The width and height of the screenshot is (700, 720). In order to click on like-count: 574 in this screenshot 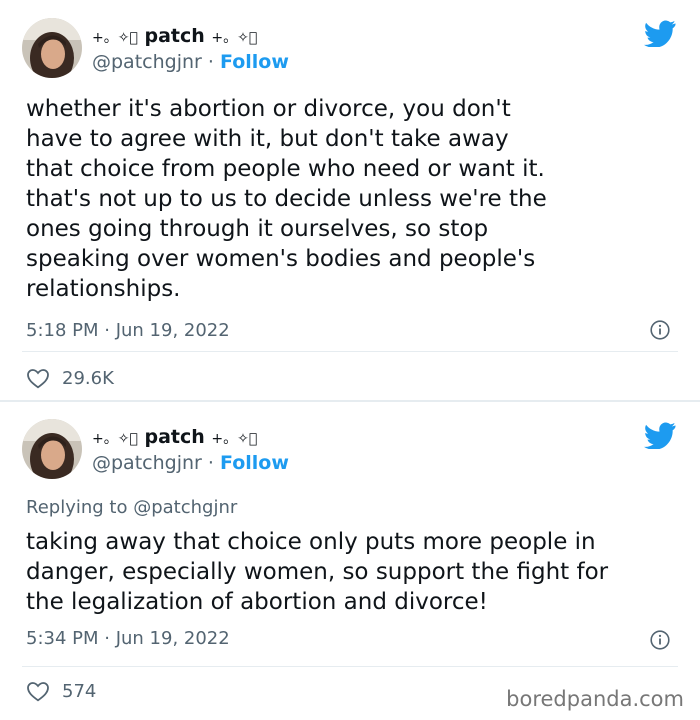, I will do `click(79, 691)`.